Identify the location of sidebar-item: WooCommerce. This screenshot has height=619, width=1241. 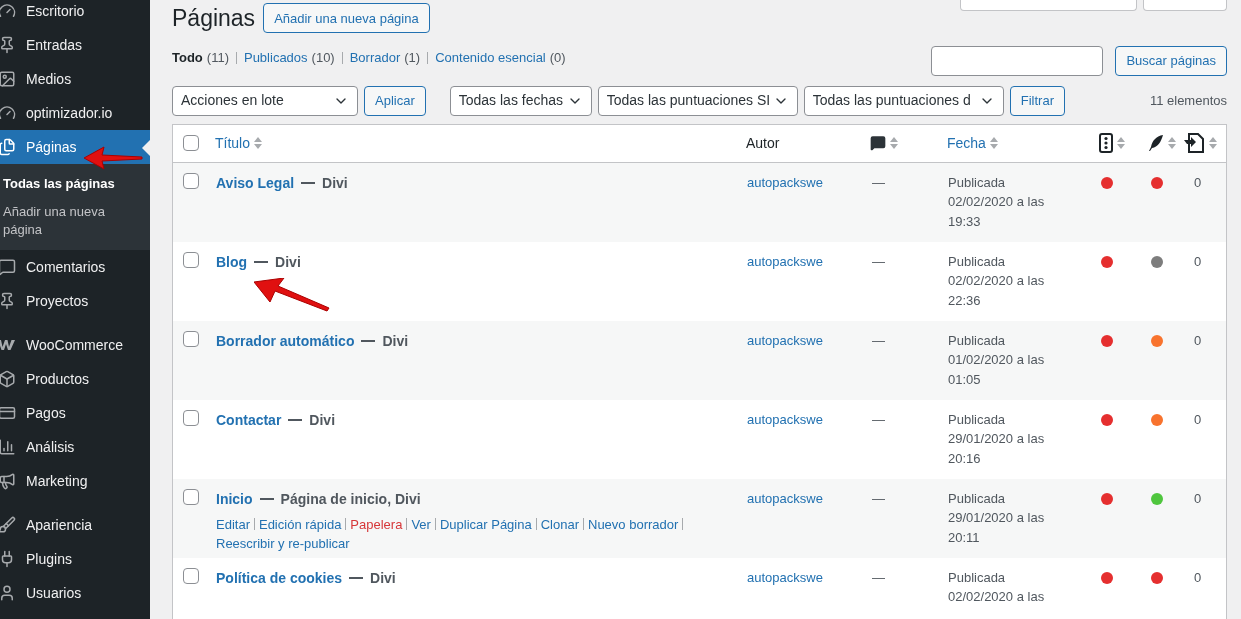
(75, 345).